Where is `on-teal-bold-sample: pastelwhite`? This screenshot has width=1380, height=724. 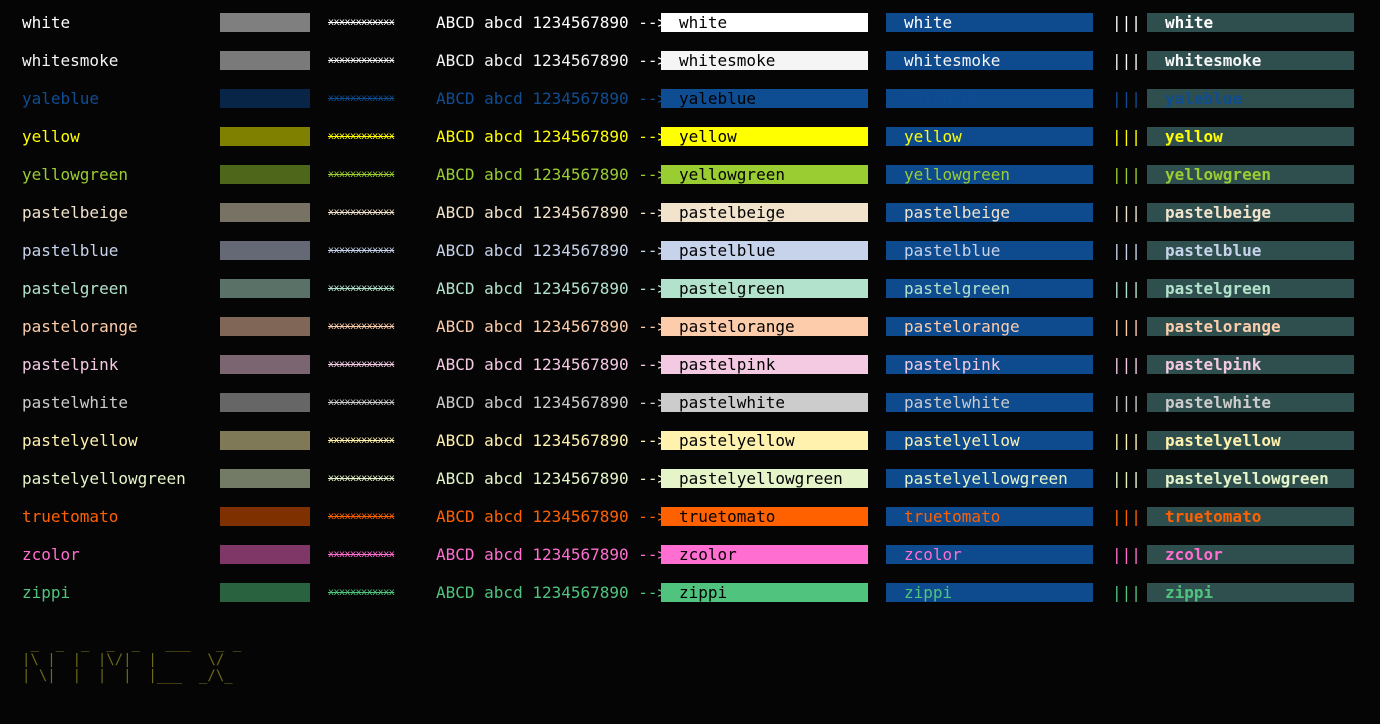 on-teal-bold-sample: pastelwhite is located at coordinates (1250, 402).